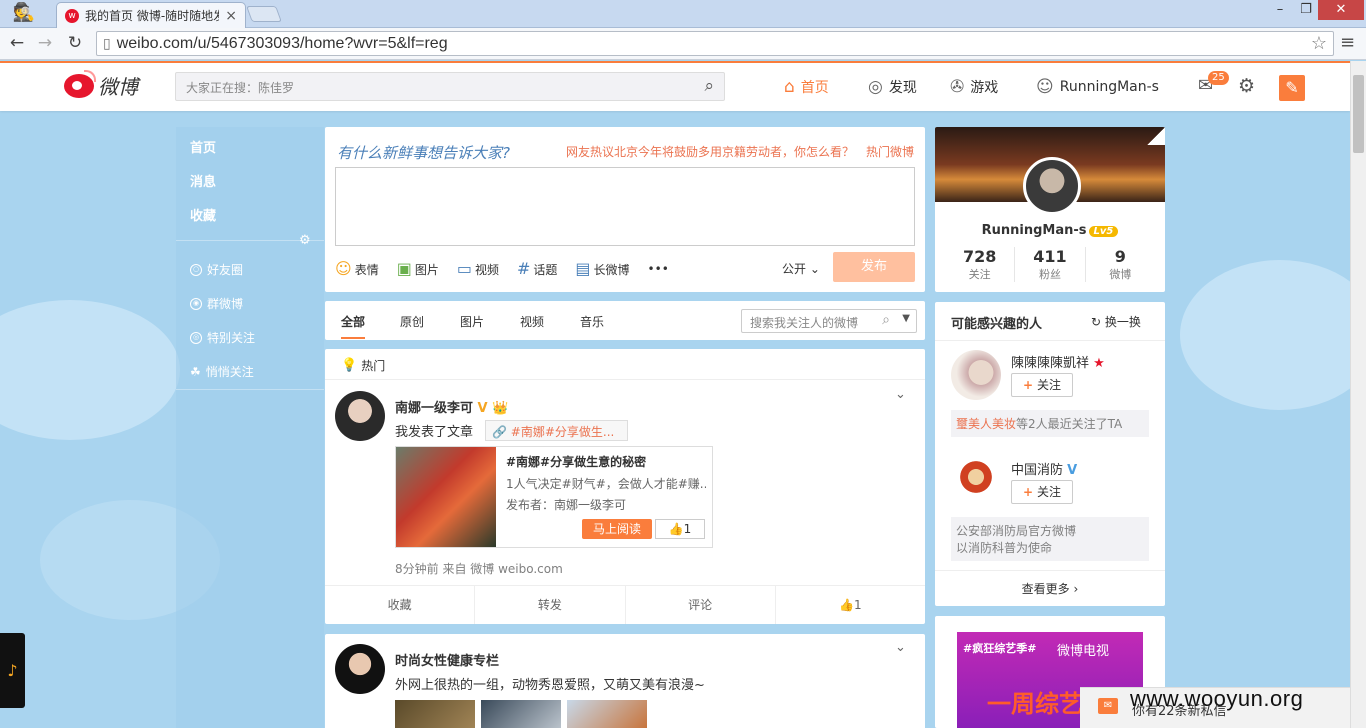 This screenshot has width=1366, height=728. Describe the element at coordinates (602, 268) in the screenshot. I see `long-weibo-button: ▤ 长微博` at that location.